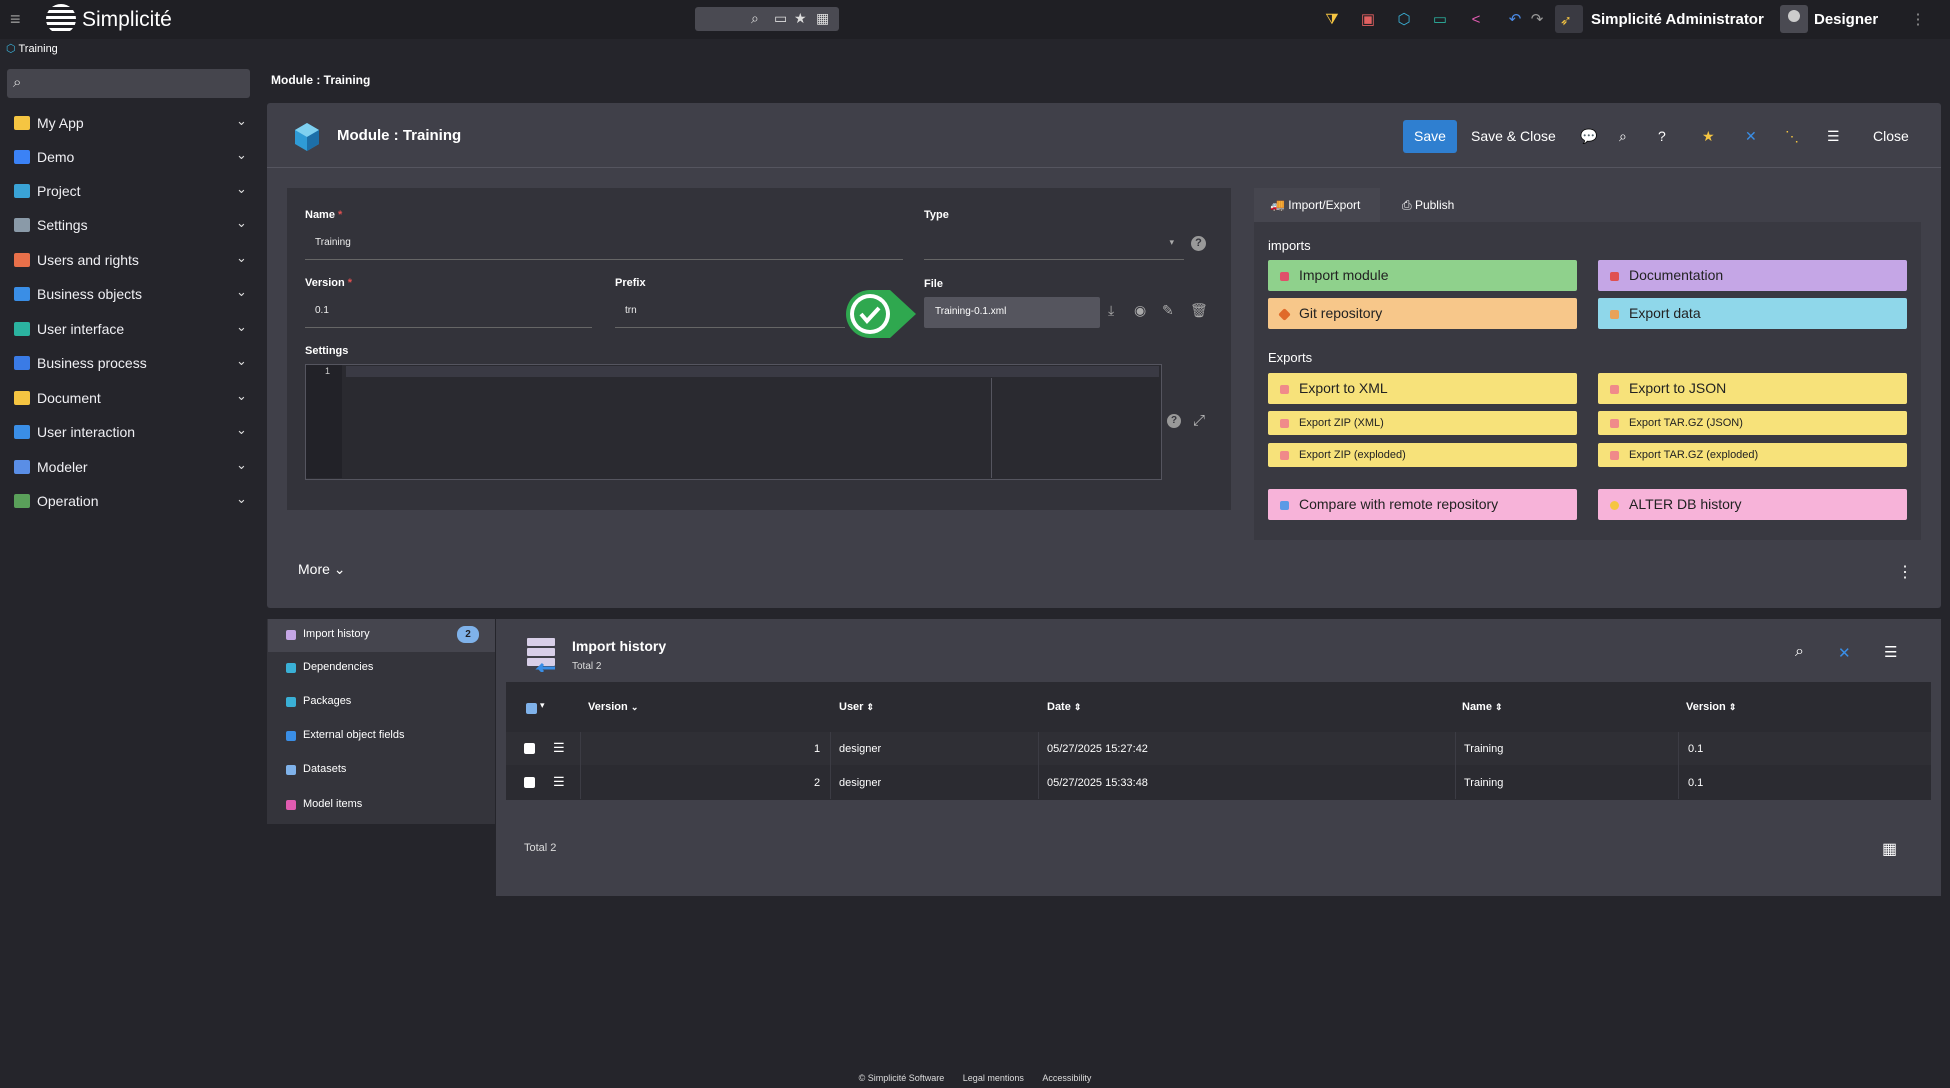 The width and height of the screenshot is (1950, 1088). What do you see at coordinates (1537, 20) in the screenshot?
I see `redo-icon: ↷` at bounding box center [1537, 20].